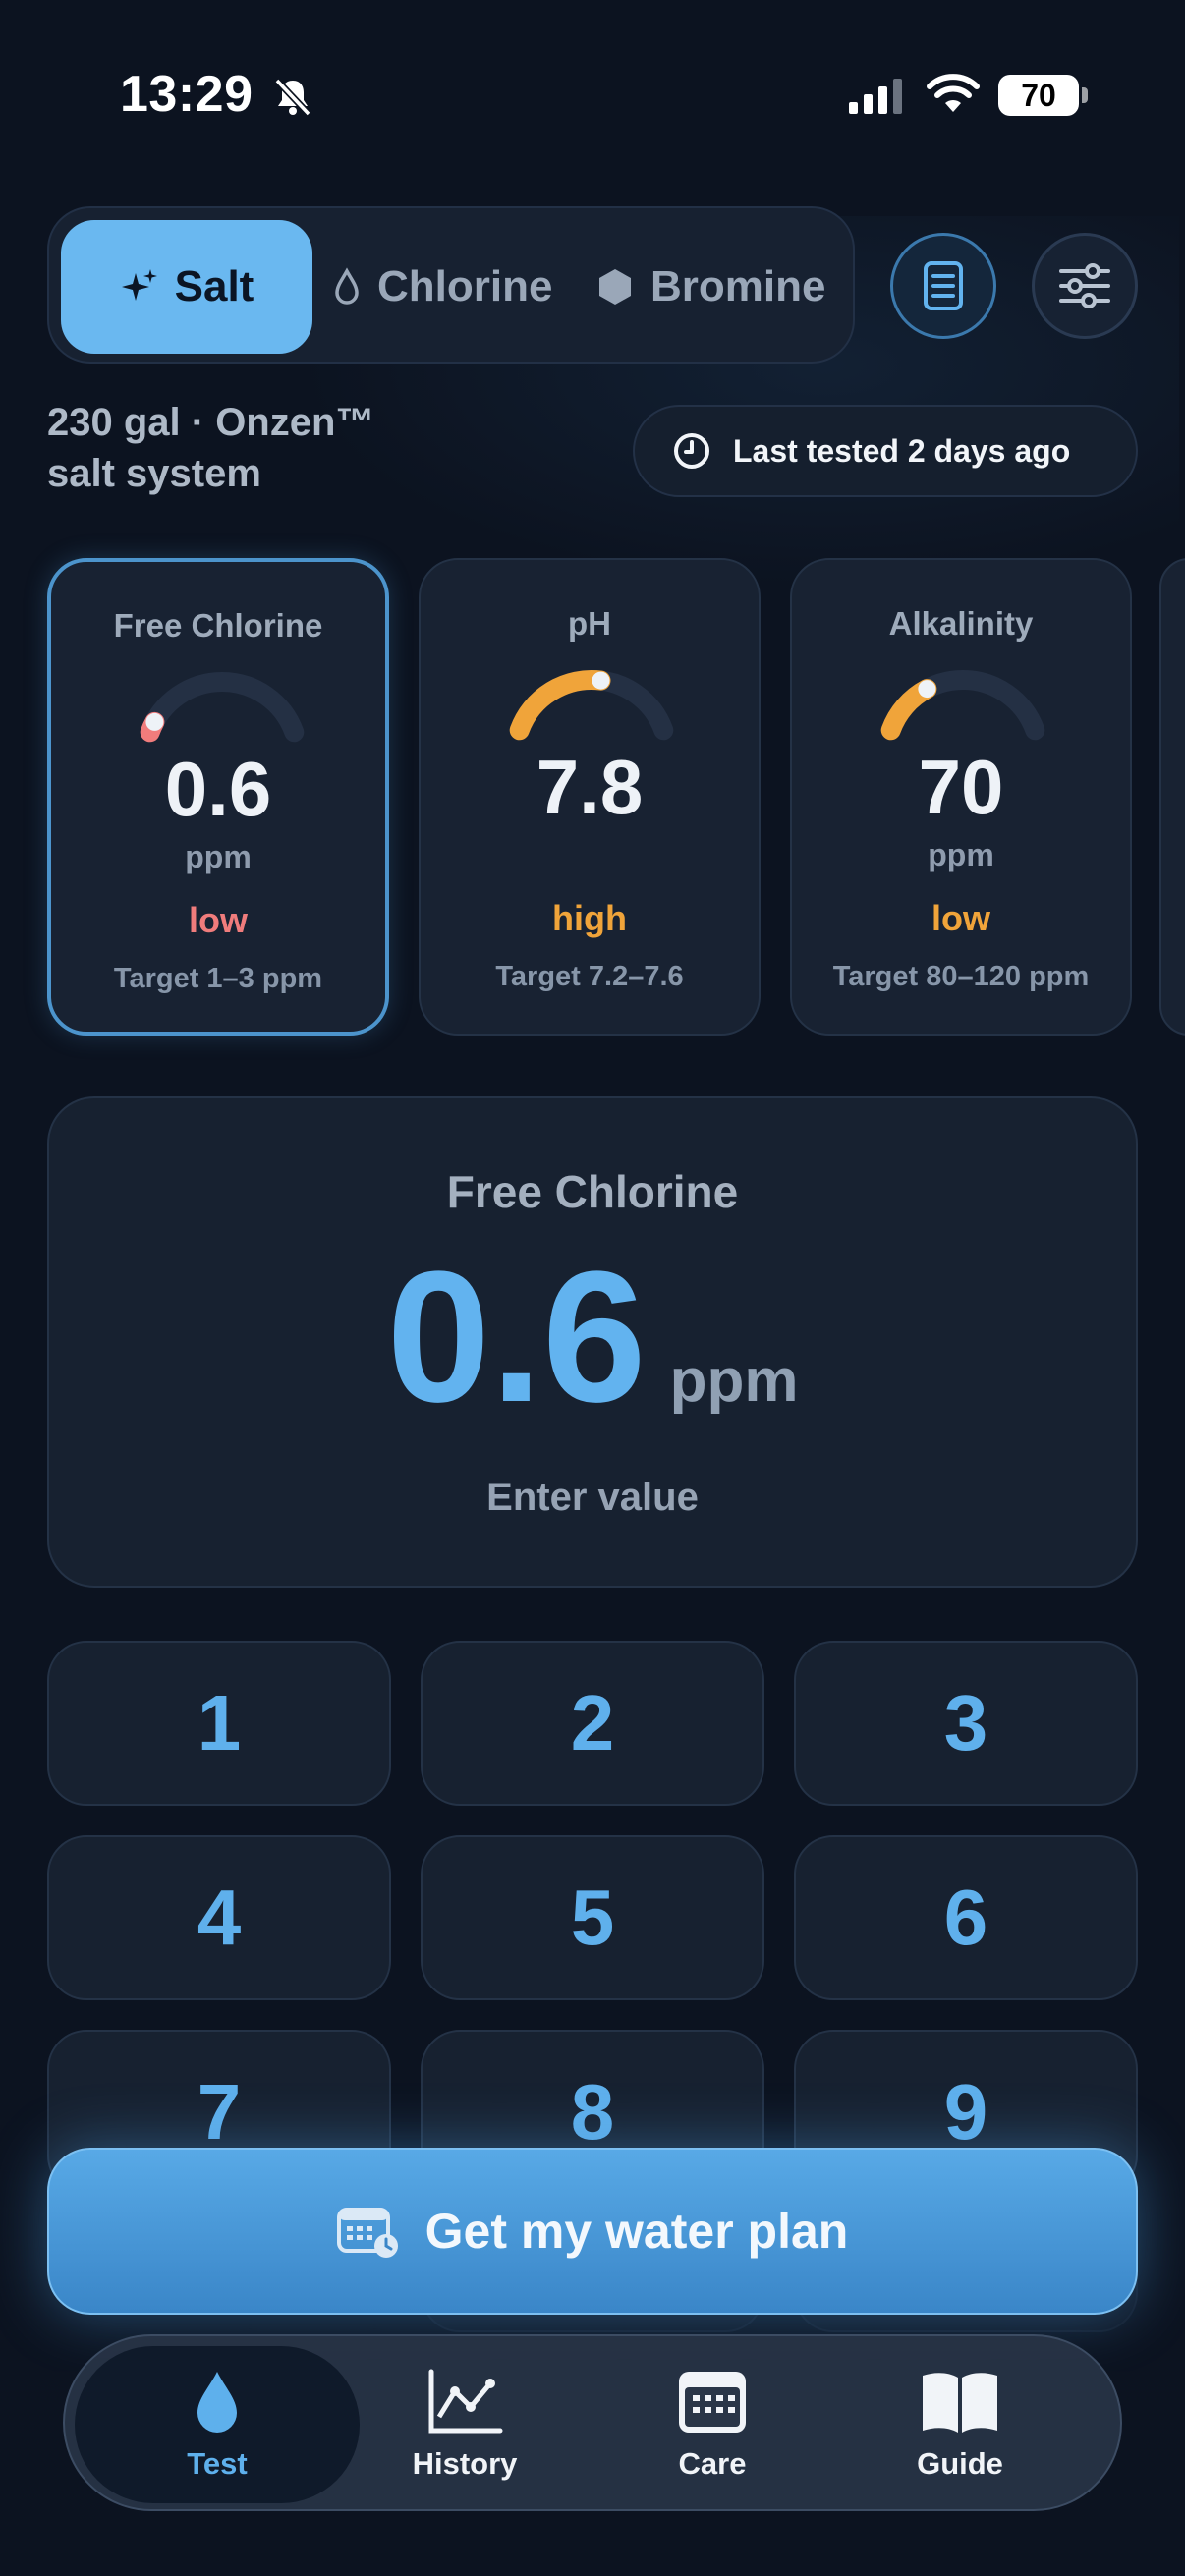 Image resolution: width=1185 pixels, height=2576 pixels. Describe the element at coordinates (465, 2463) in the screenshot. I see `tab-label: History` at that location.